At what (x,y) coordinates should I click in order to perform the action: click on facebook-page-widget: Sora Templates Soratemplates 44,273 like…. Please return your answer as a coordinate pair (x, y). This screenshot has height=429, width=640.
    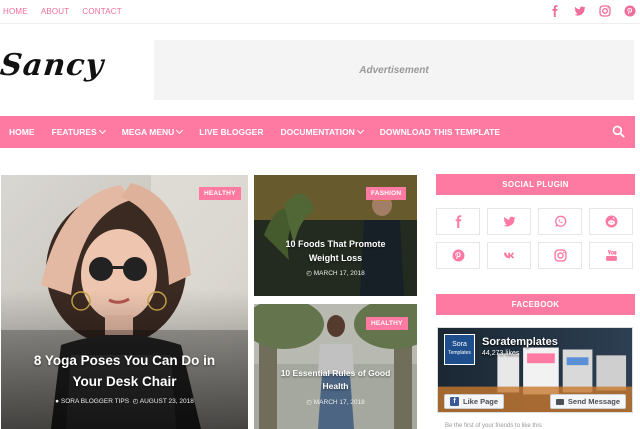
    Looking at the image, I should click on (535, 370).